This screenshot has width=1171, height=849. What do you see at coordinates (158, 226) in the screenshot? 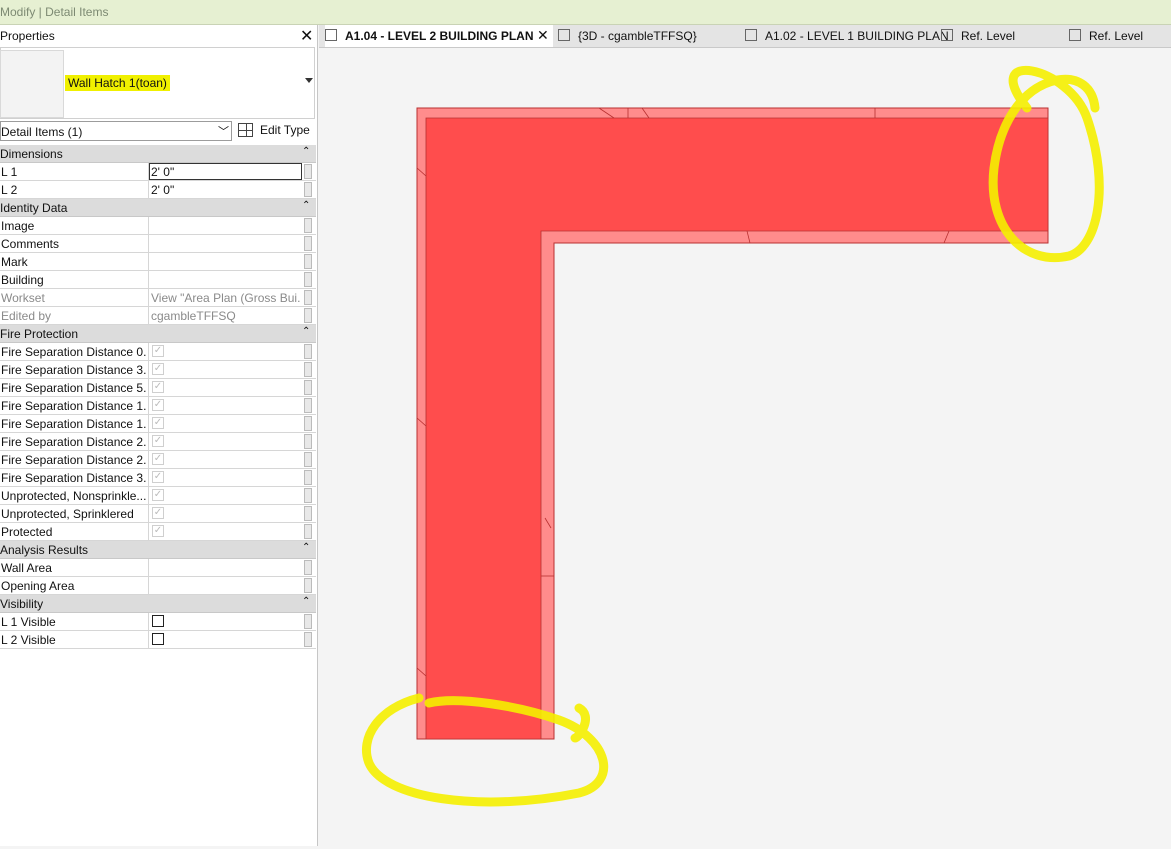
I see `property-row: Image` at bounding box center [158, 226].